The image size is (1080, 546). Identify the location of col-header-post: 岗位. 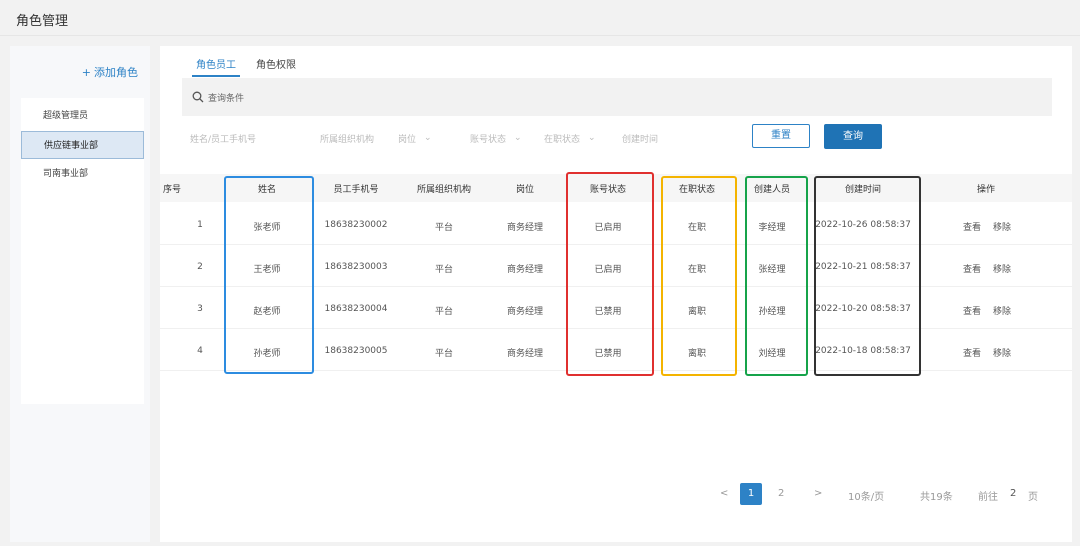
(525, 190).